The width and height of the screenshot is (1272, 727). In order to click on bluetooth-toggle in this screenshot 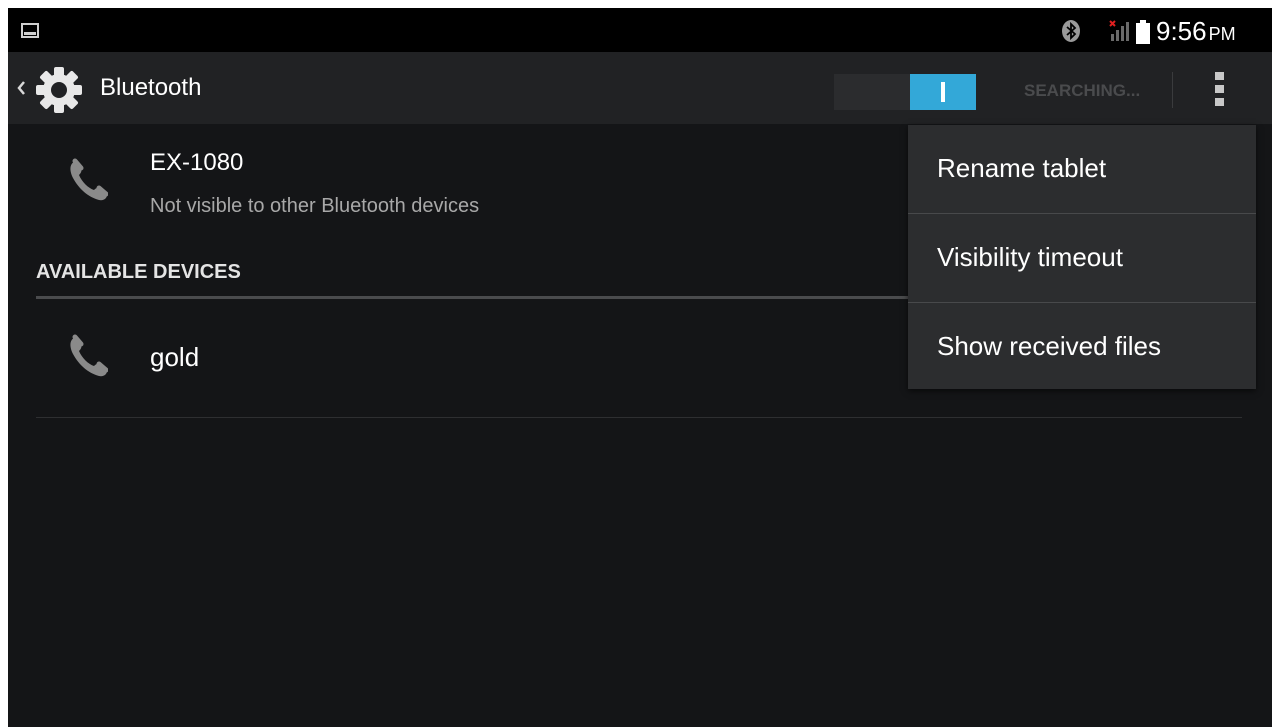, I will do `click(905, 92)`.